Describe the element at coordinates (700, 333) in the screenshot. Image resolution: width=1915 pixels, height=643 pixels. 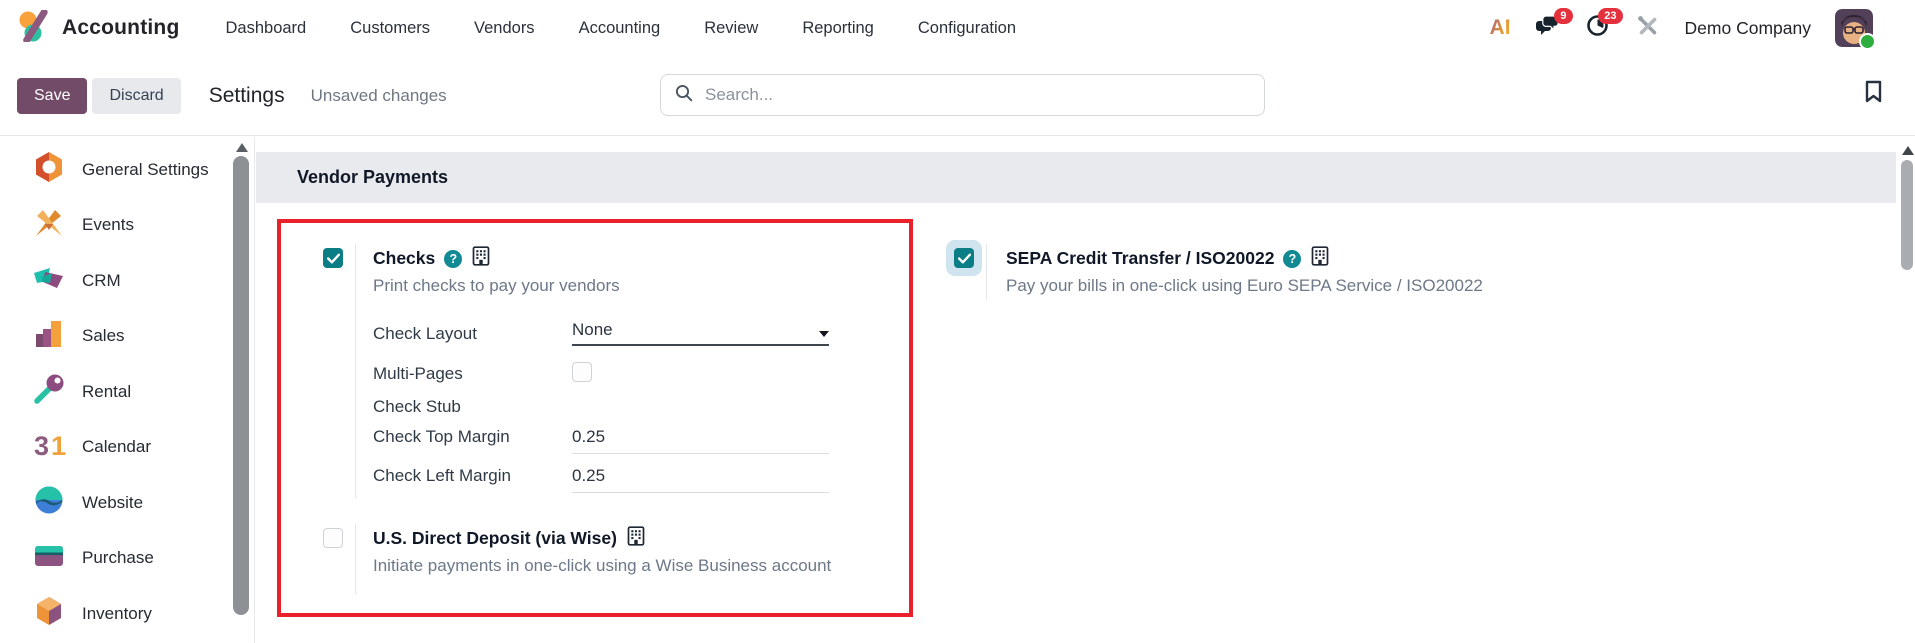
I see `check-layout-select: None` at that location.